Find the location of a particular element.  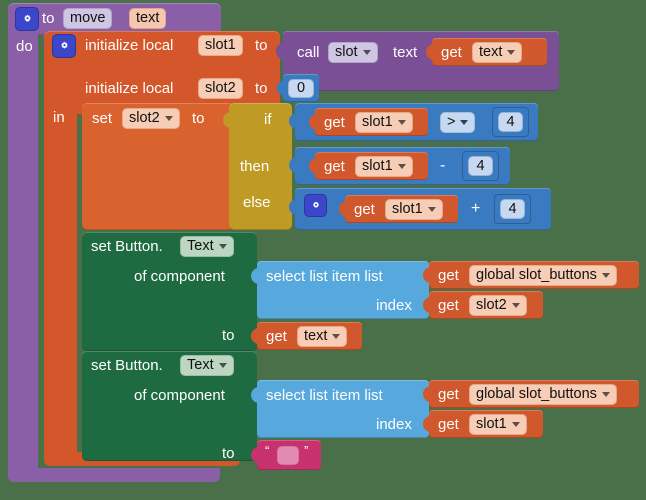

local-1-name-text: slot1 is located at coordinates (220, 45).